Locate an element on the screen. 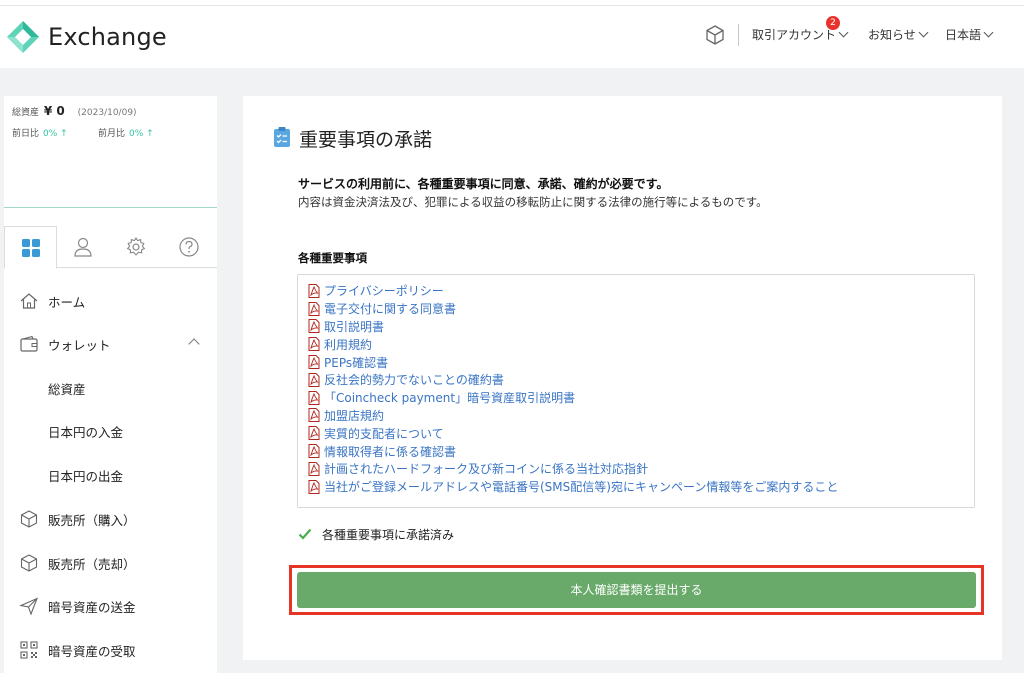  tab-settings is located at coordinates (136, 247).